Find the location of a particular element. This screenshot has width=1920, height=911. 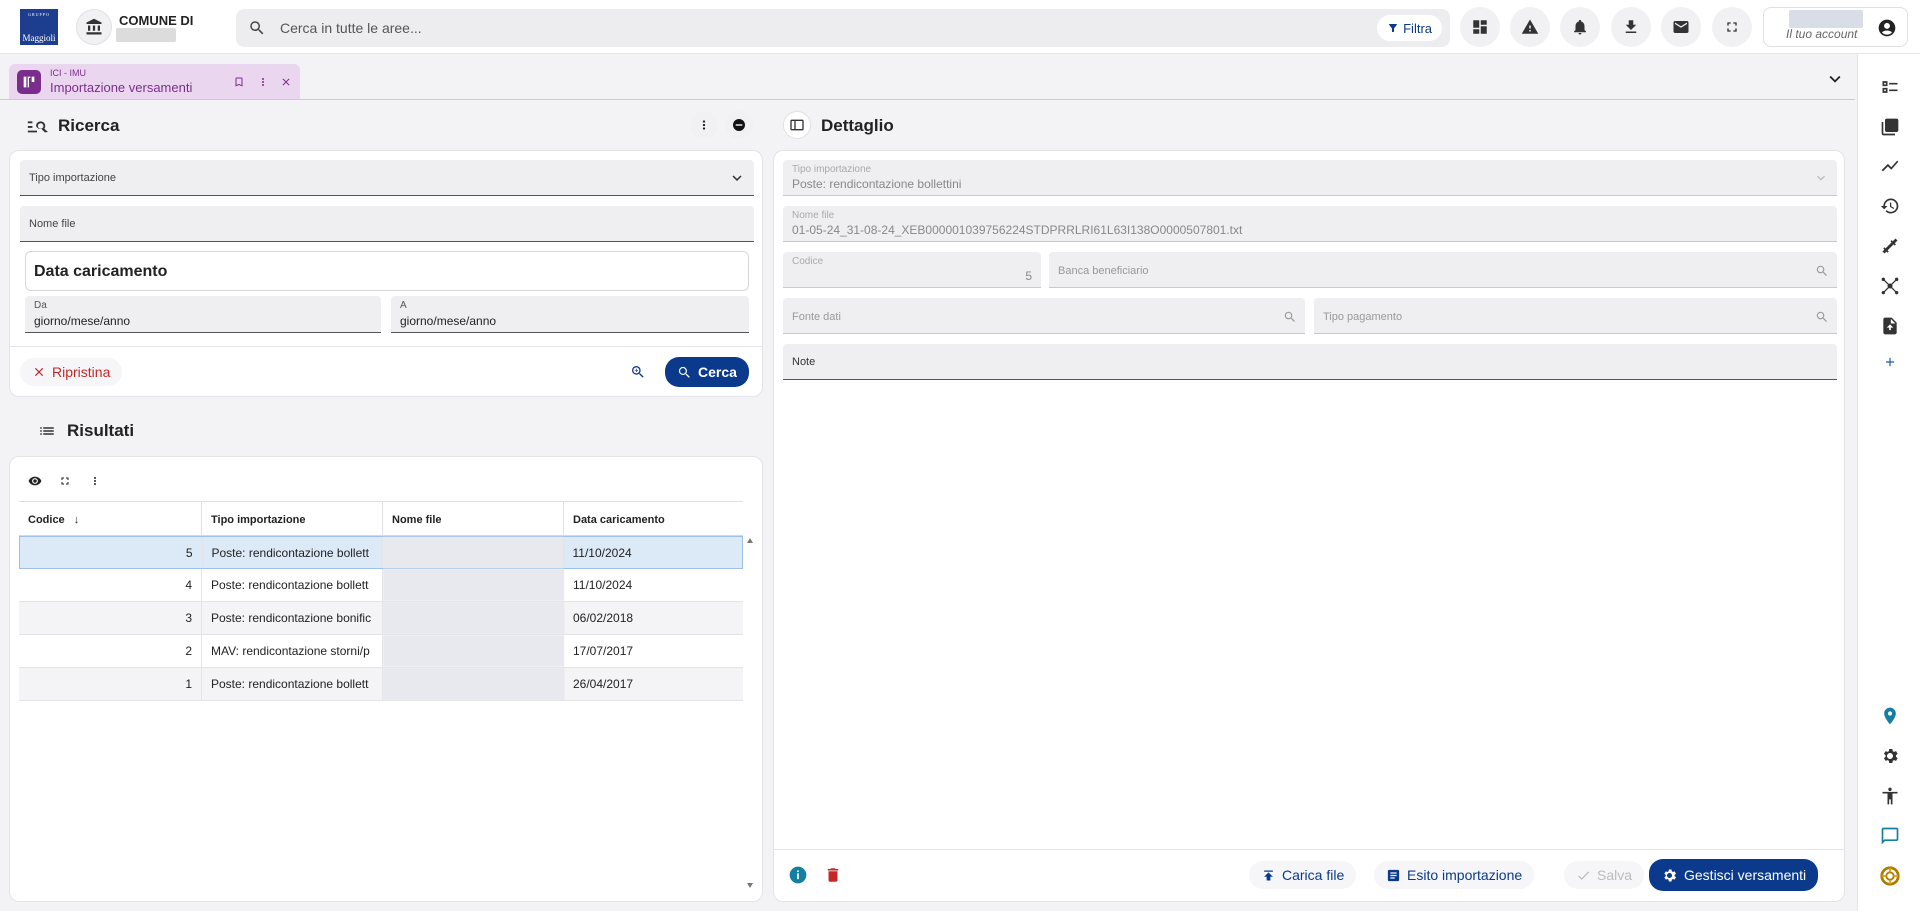

tab-module-label: ICI - IMU is located at coordinates (68, 73).